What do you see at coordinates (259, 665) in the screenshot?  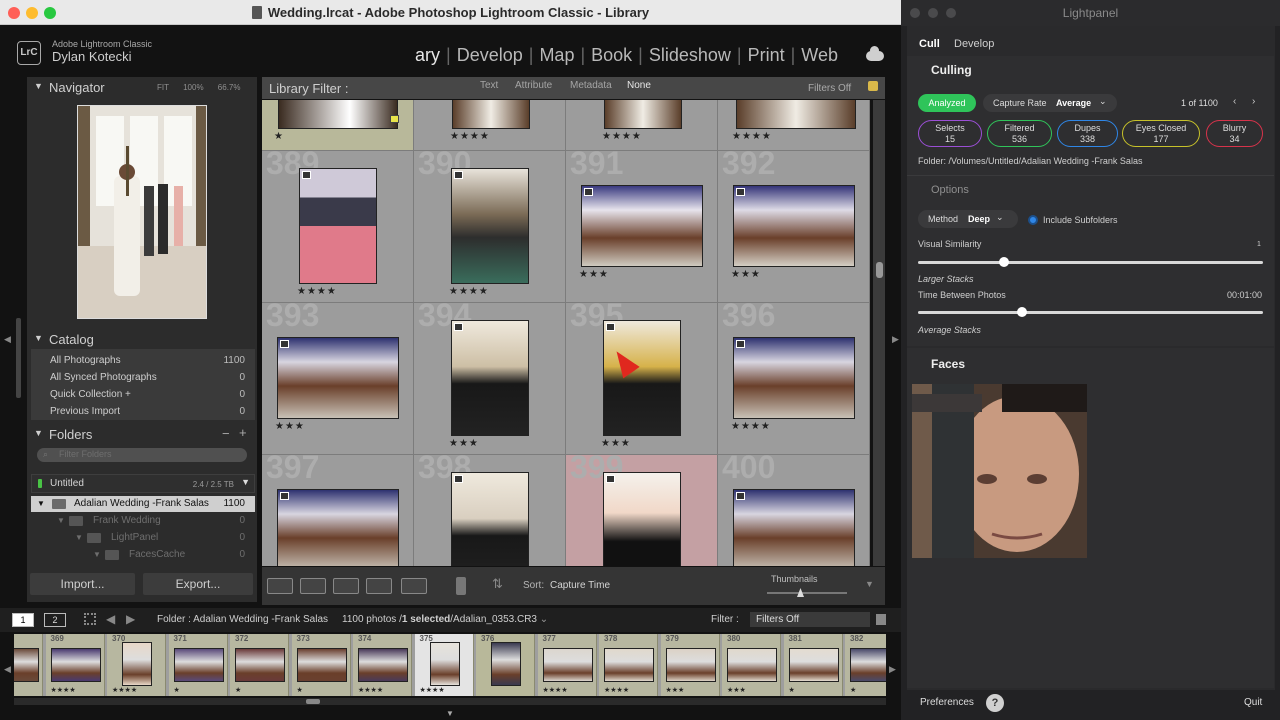 I see `filmstrip-cell: 372 ★` at bounding box center [259, 665].